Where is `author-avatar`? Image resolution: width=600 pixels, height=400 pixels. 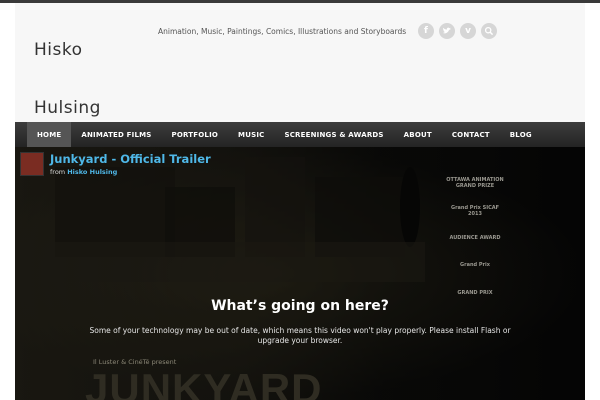
author-avatar is located at coordinates (32, 164).